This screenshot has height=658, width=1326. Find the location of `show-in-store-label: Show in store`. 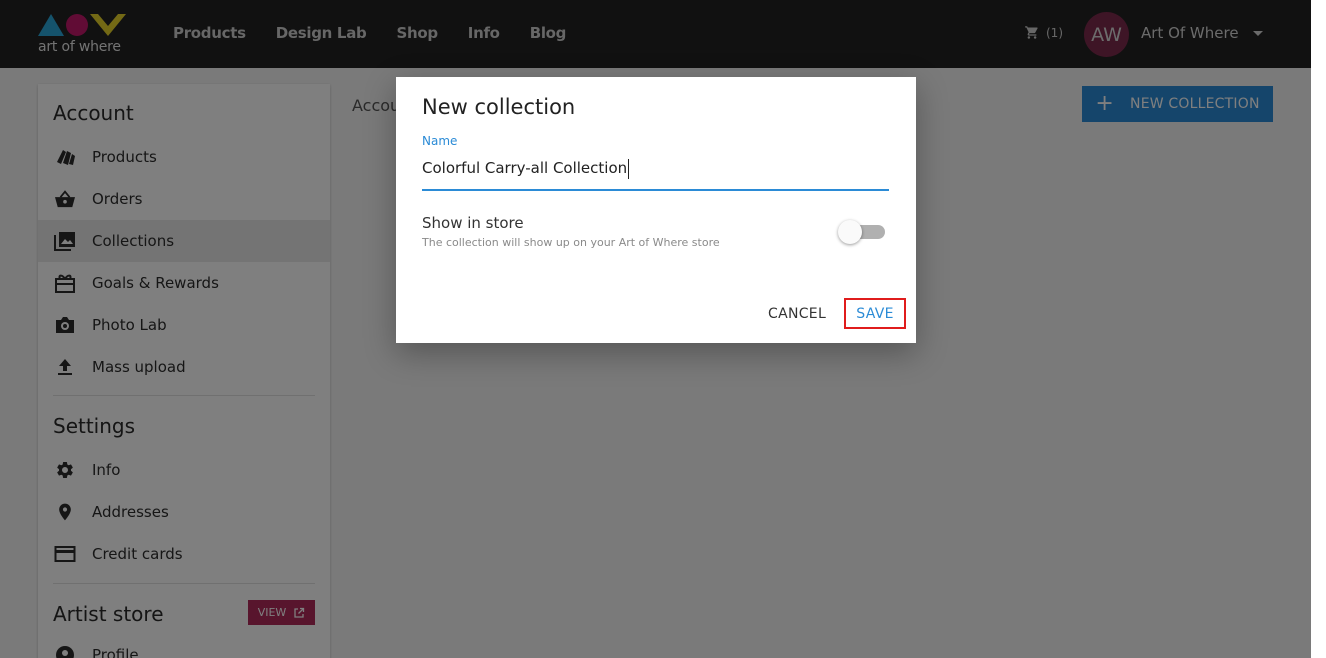

show-in-store-label: Show in store is located at coordinates (473, 223).